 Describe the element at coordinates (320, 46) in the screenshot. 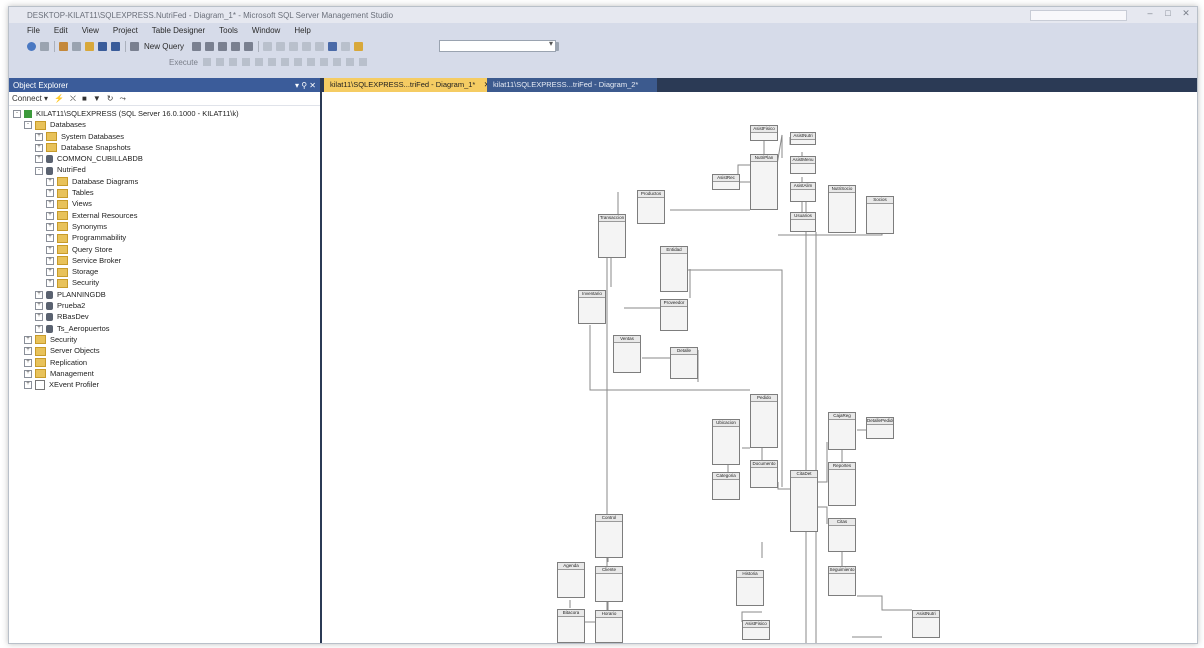

I see `redo-icon` at that location.